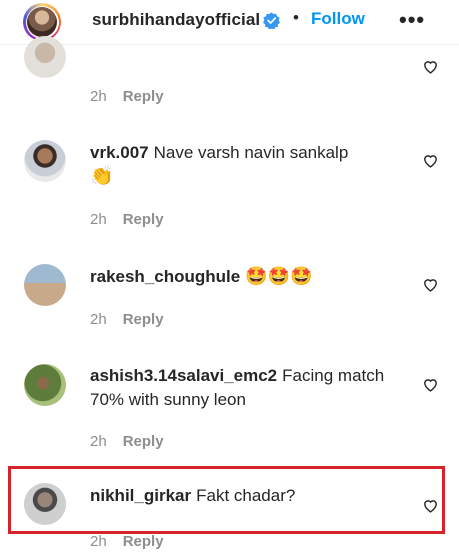  What do you see at coordinates (42, 22) in the screenshot?
I see `profile-photo` at bounding box center [42, 22].